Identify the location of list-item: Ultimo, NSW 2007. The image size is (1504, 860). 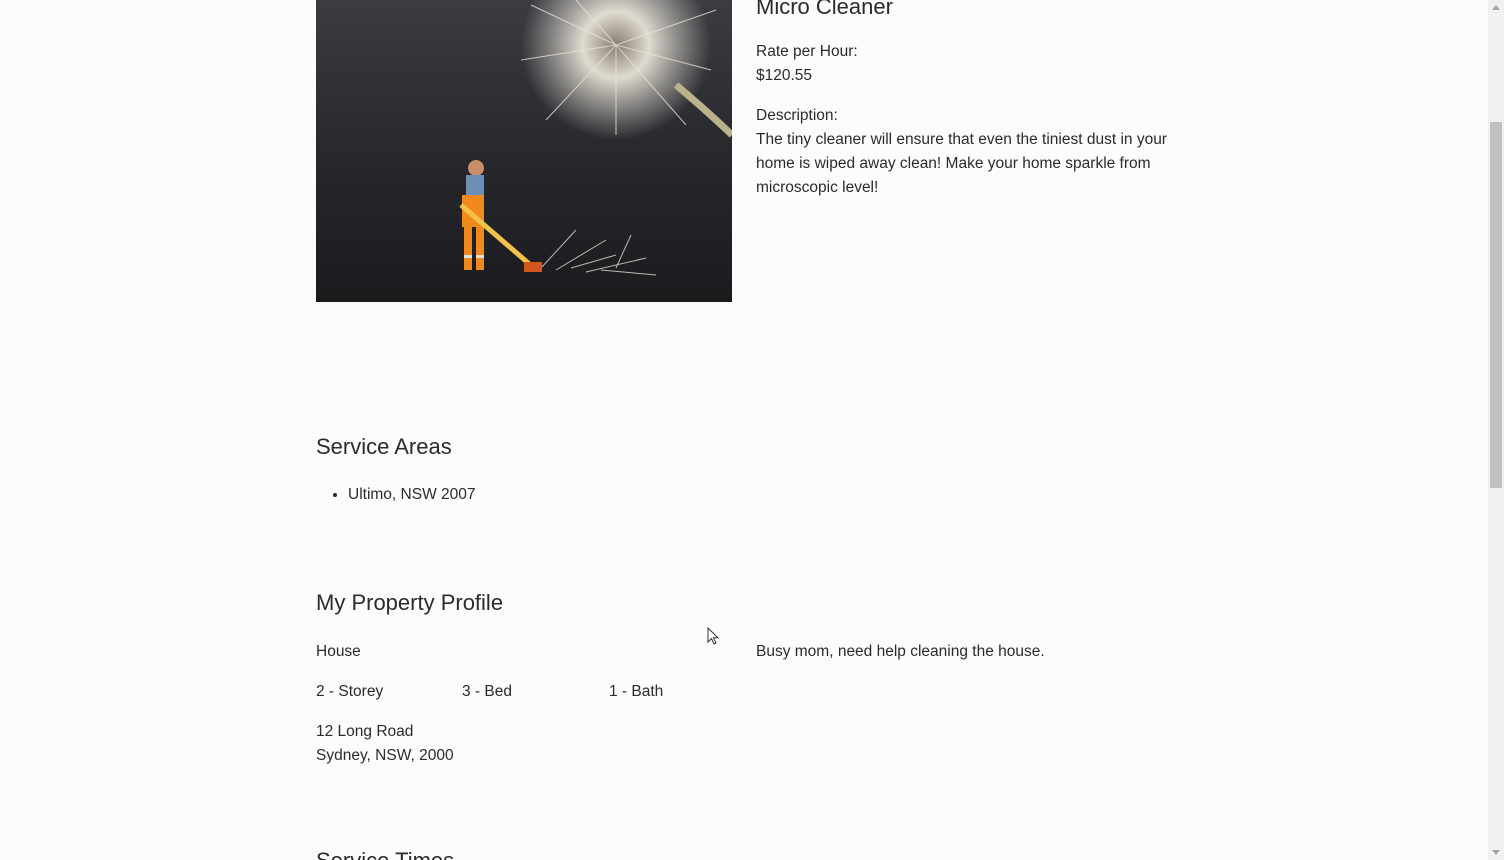
(411, 495).